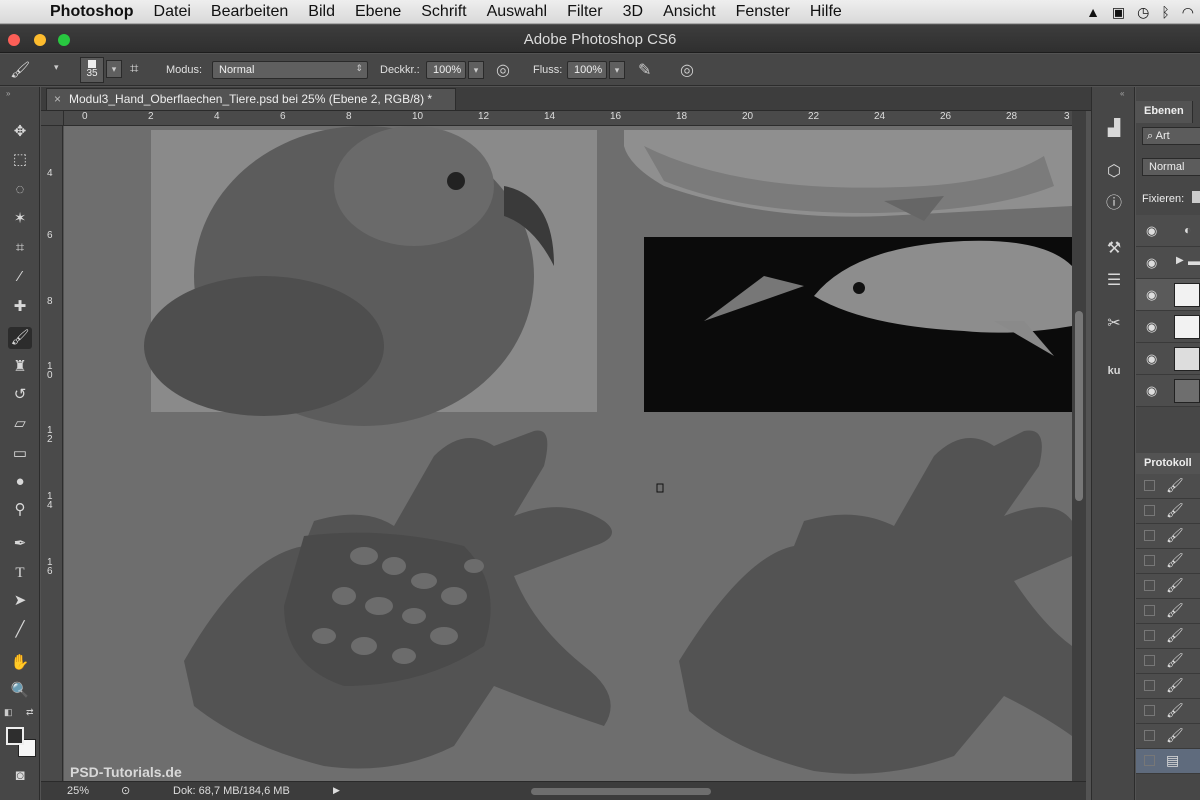 The image size is (1200, 800). Describe the element at coordinates (20, 776) in the screenshot. I see `quick-mask-icon: ◙` at that location.